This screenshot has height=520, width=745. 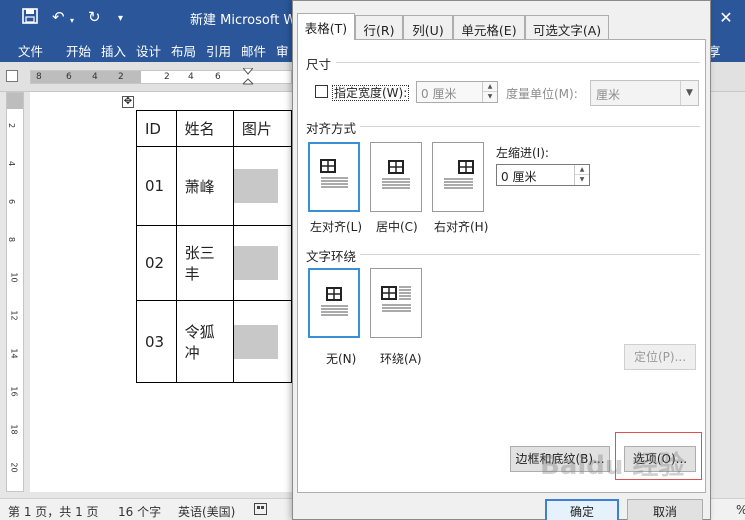 I want to click on name-cell: 令狐冲, so click(x=204, y=341).